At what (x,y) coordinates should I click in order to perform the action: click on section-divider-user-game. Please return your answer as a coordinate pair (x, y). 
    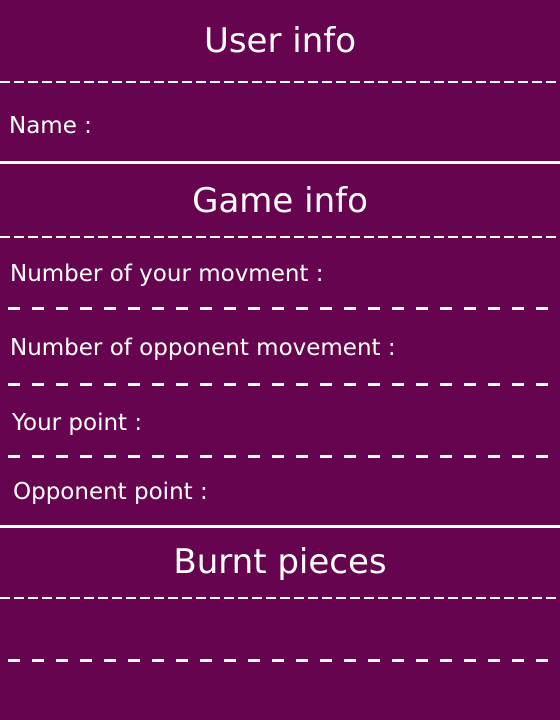
    Looking at the image, I should click on (280, 162).